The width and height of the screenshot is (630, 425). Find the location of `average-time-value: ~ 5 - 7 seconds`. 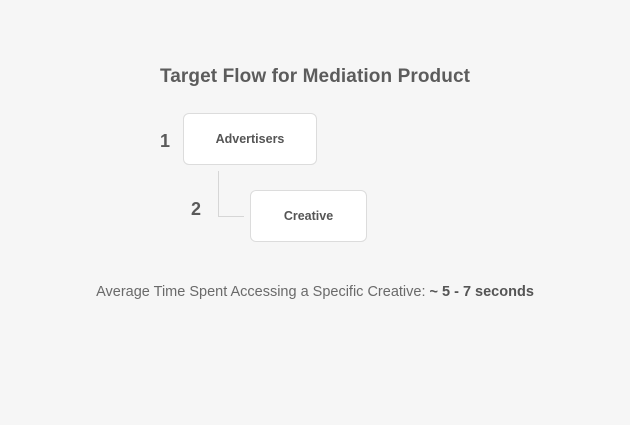

average-time-value: ~ 5 - 7 seconds is located at coordinates (481, 292).